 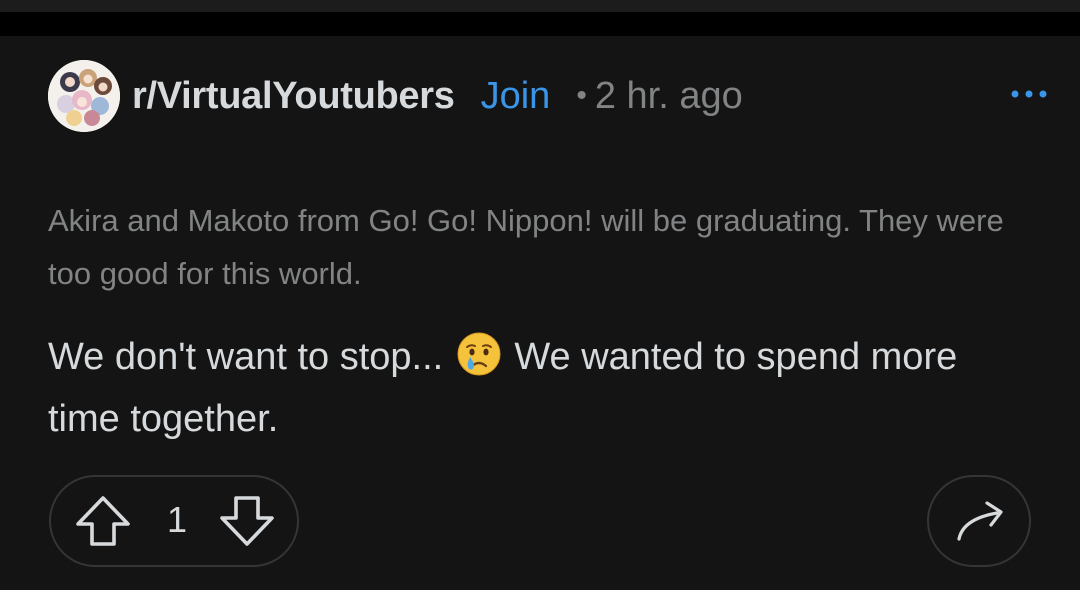 I want to click on status-strip, so click(x=540, y=6).